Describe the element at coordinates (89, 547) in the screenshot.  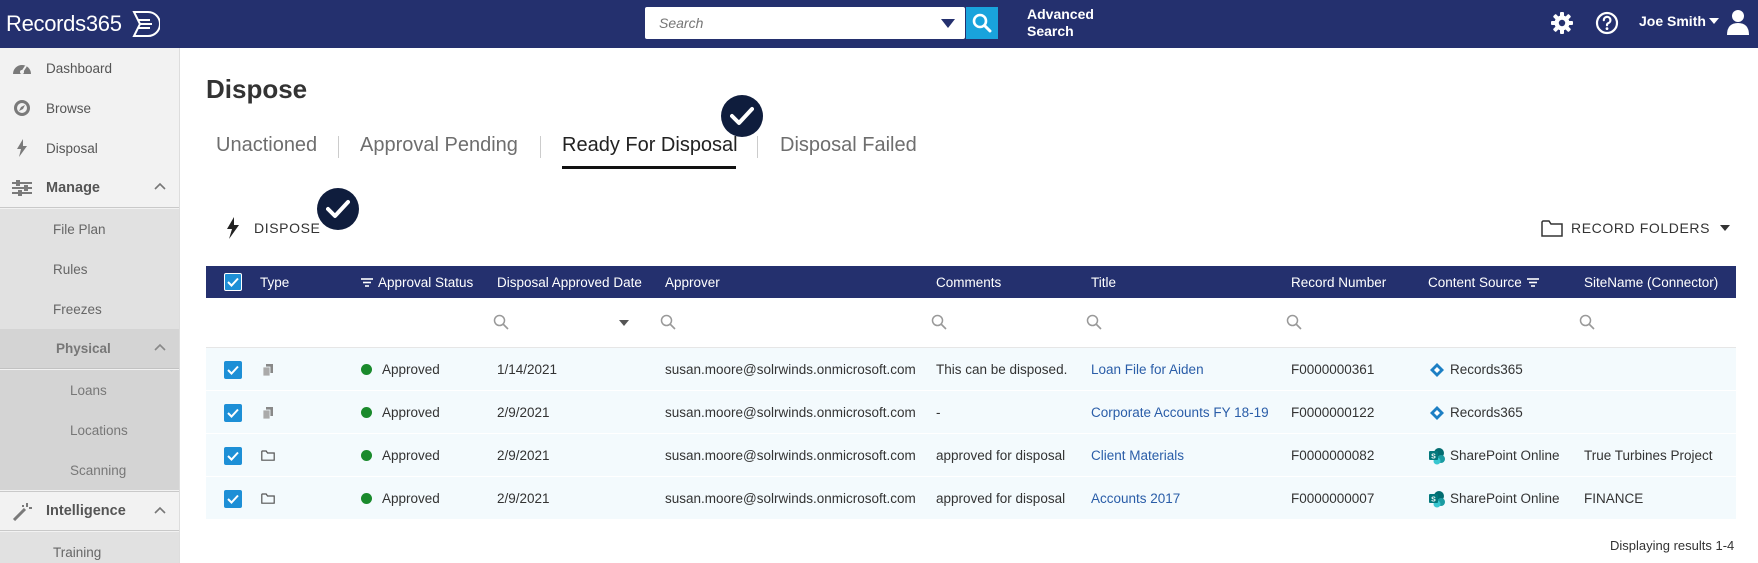
I see `sidebar-item-training: Training` at that location.